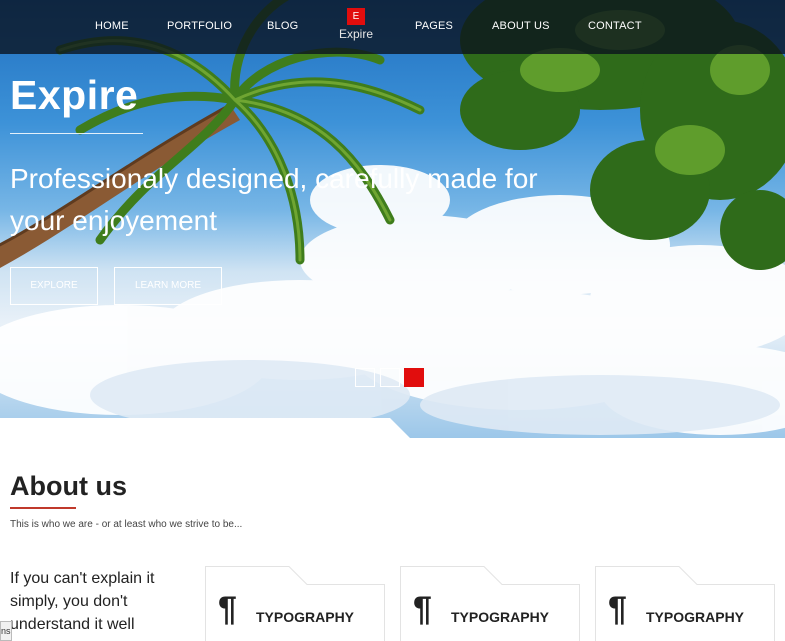  I want to click on slider-dot-3-active, so click(414, 377).